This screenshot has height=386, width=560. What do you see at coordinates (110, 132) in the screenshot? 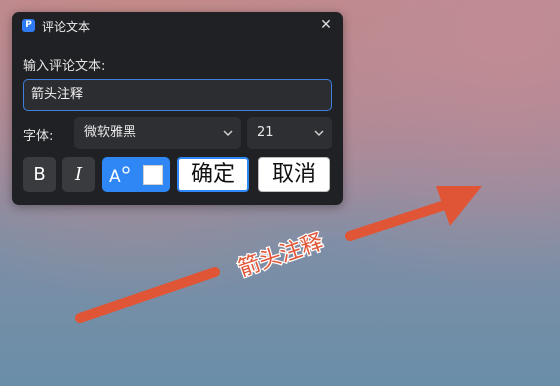
I see `font-family-value: 微软雅黑` at bounding box center [110, 132].